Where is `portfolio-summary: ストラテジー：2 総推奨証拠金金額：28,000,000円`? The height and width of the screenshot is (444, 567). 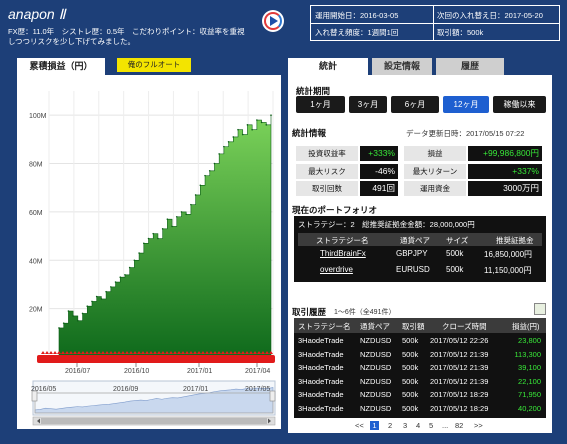
portfolio-summary: ストラテジー：2 総推奨証拠金金額：28,000,000円 is located at coordinates (386, 224).